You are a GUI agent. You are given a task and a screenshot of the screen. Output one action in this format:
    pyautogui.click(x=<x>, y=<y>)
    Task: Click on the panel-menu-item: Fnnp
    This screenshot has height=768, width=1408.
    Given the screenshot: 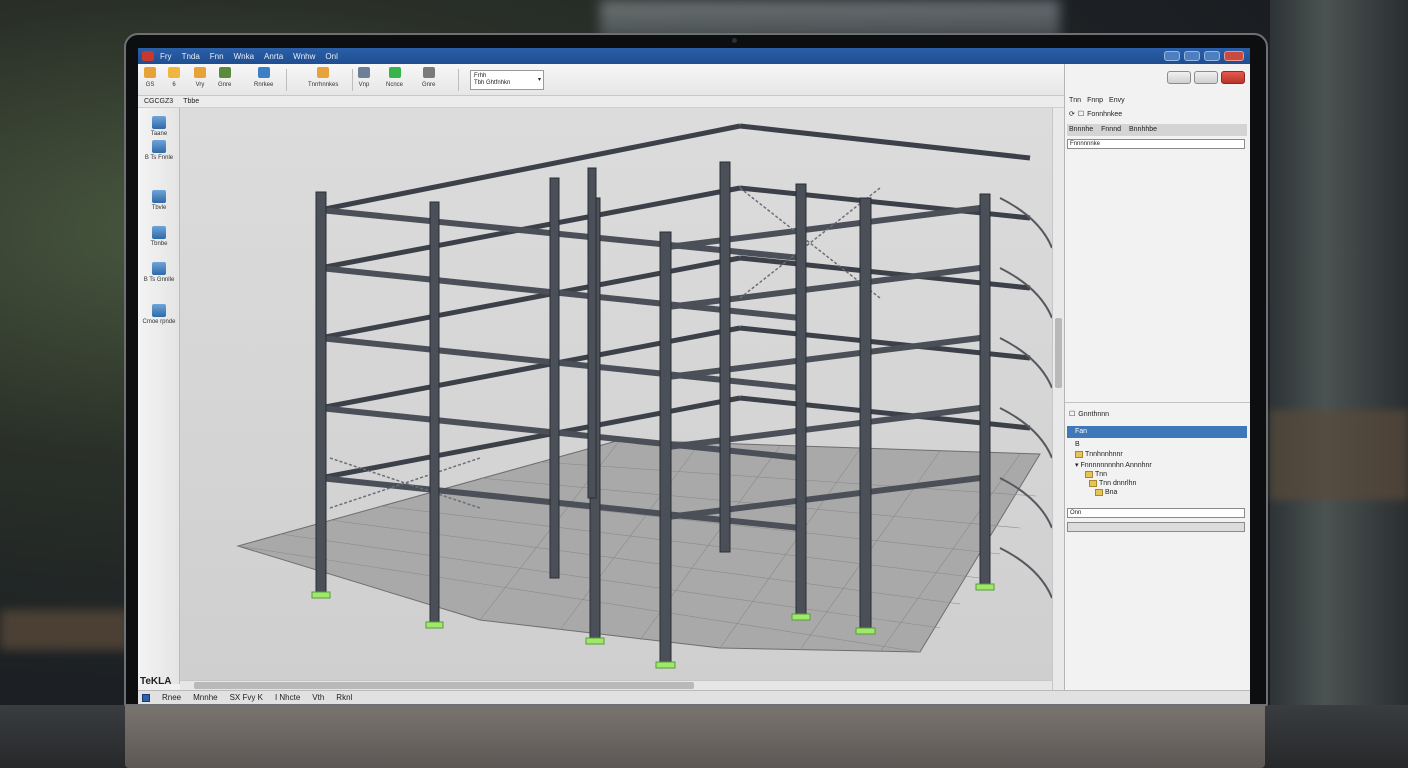 What is the action you would take?
    pyautogui.click(x=1095, y=100)
    